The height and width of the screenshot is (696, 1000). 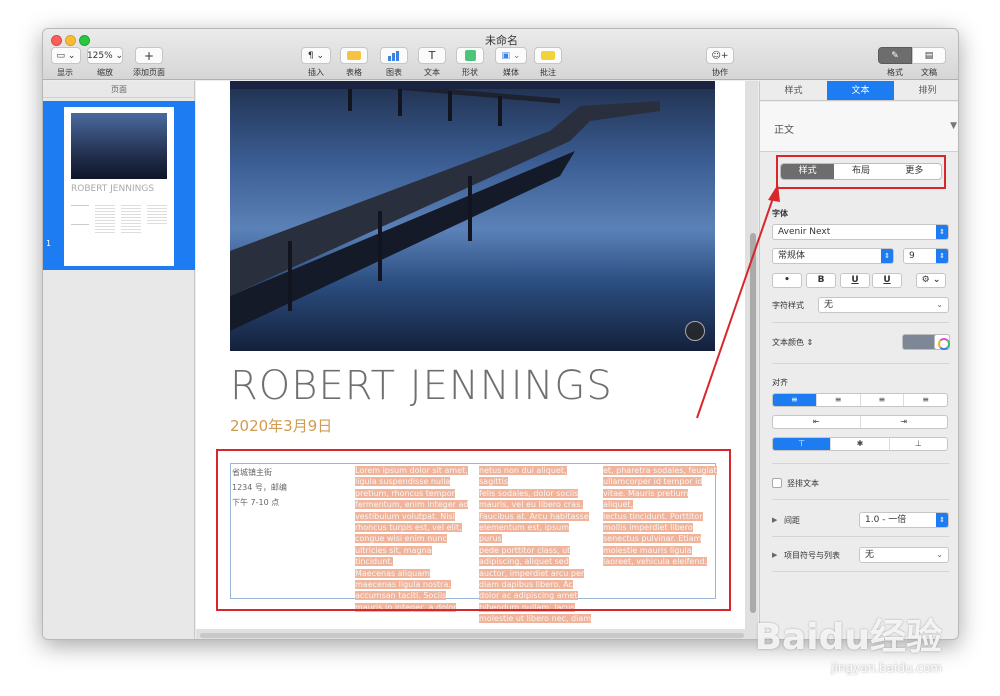 I want to click on shape-icon, so click(x=470, y=55).